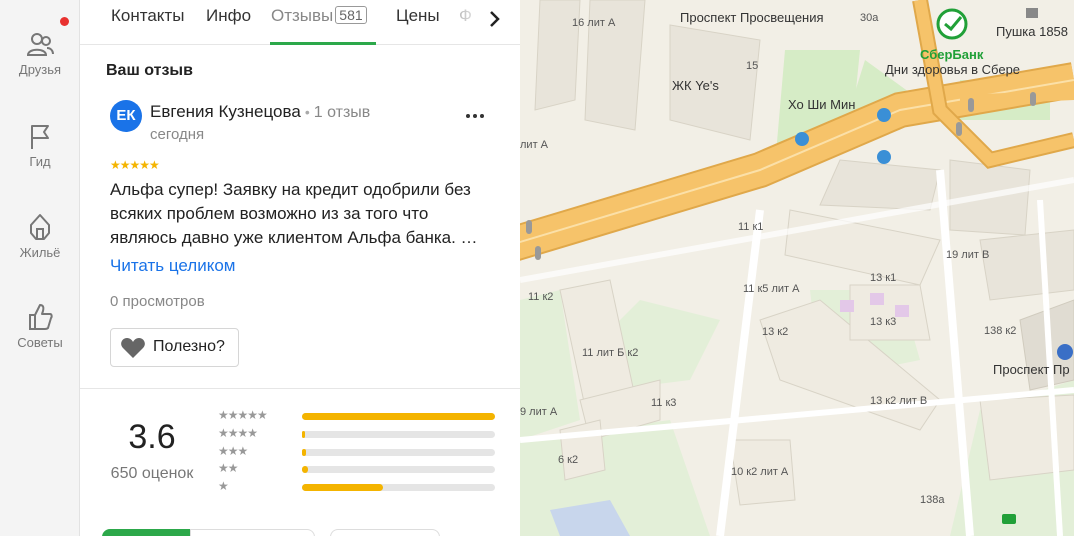 The image size is (1074, 536). I want to click on rail-item-guide: Гид, so click(40, 145).